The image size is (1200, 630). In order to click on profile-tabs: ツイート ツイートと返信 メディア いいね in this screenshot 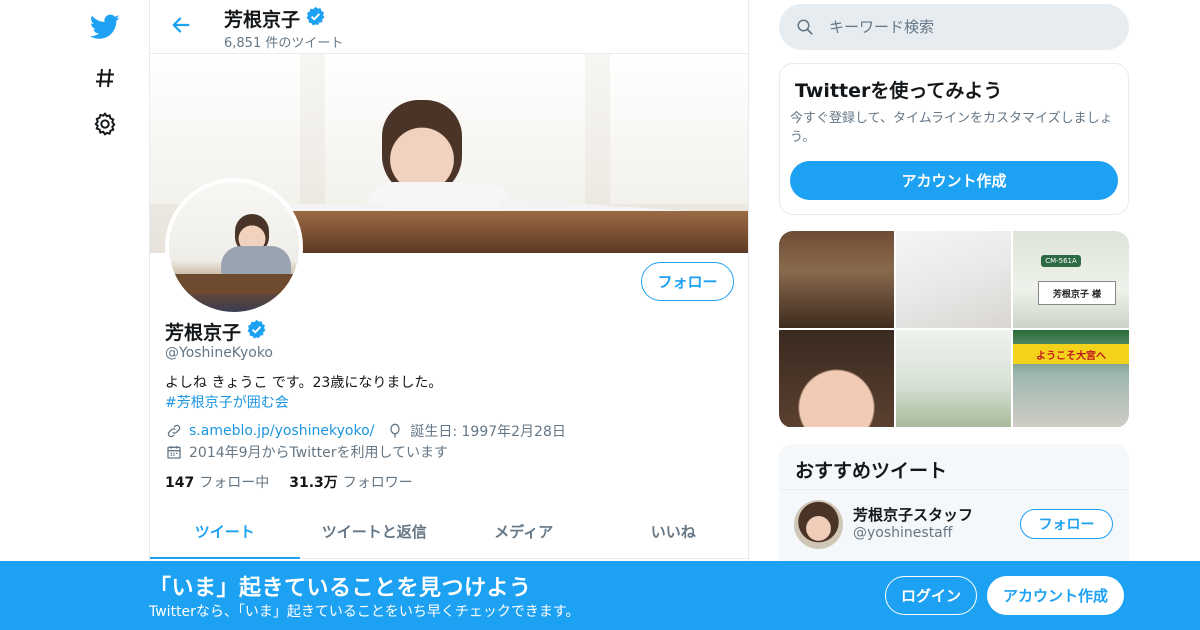, I will do `click(449, 532)`.